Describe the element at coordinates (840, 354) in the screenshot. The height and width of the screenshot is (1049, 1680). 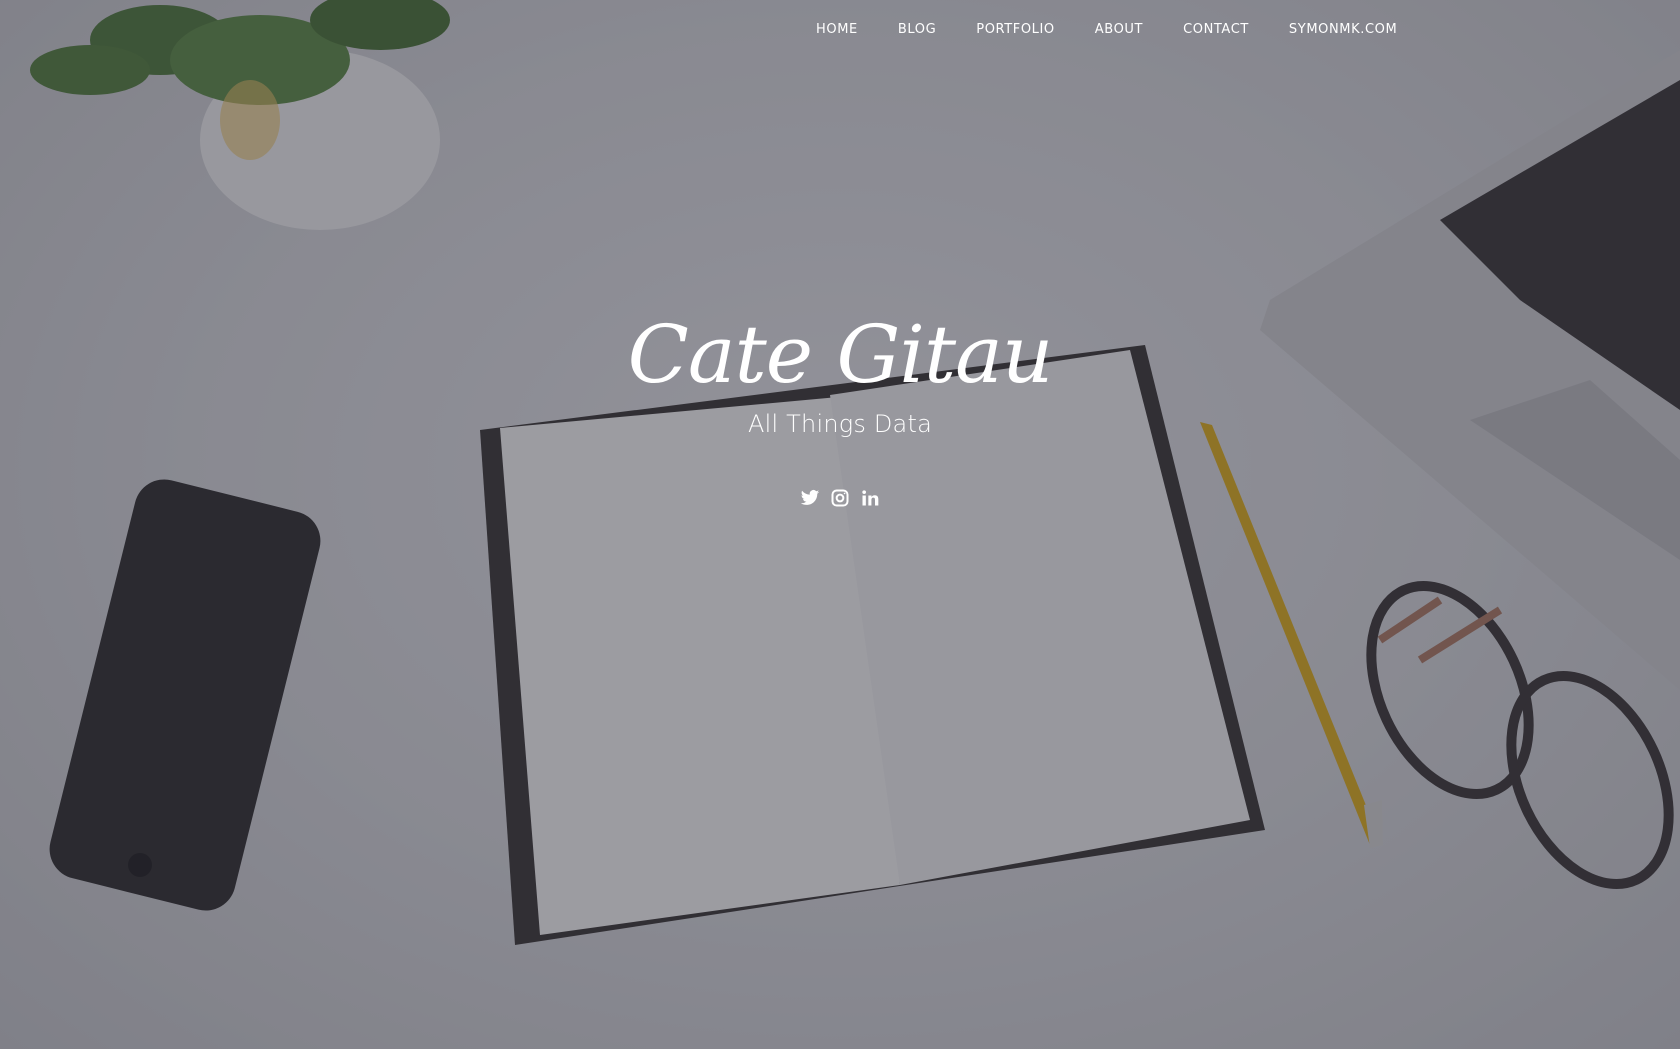
I see `site-title: Cate Gitau` at that location.